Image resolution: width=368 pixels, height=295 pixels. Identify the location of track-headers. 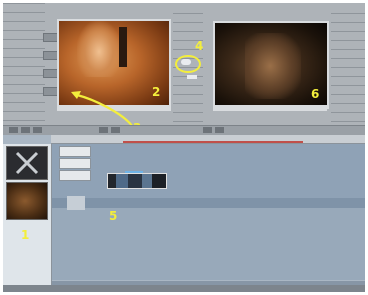
(73, 179).